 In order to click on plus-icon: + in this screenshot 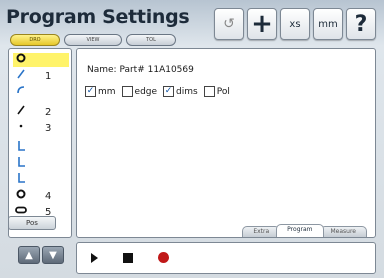, I will do `click(262, 24)`.